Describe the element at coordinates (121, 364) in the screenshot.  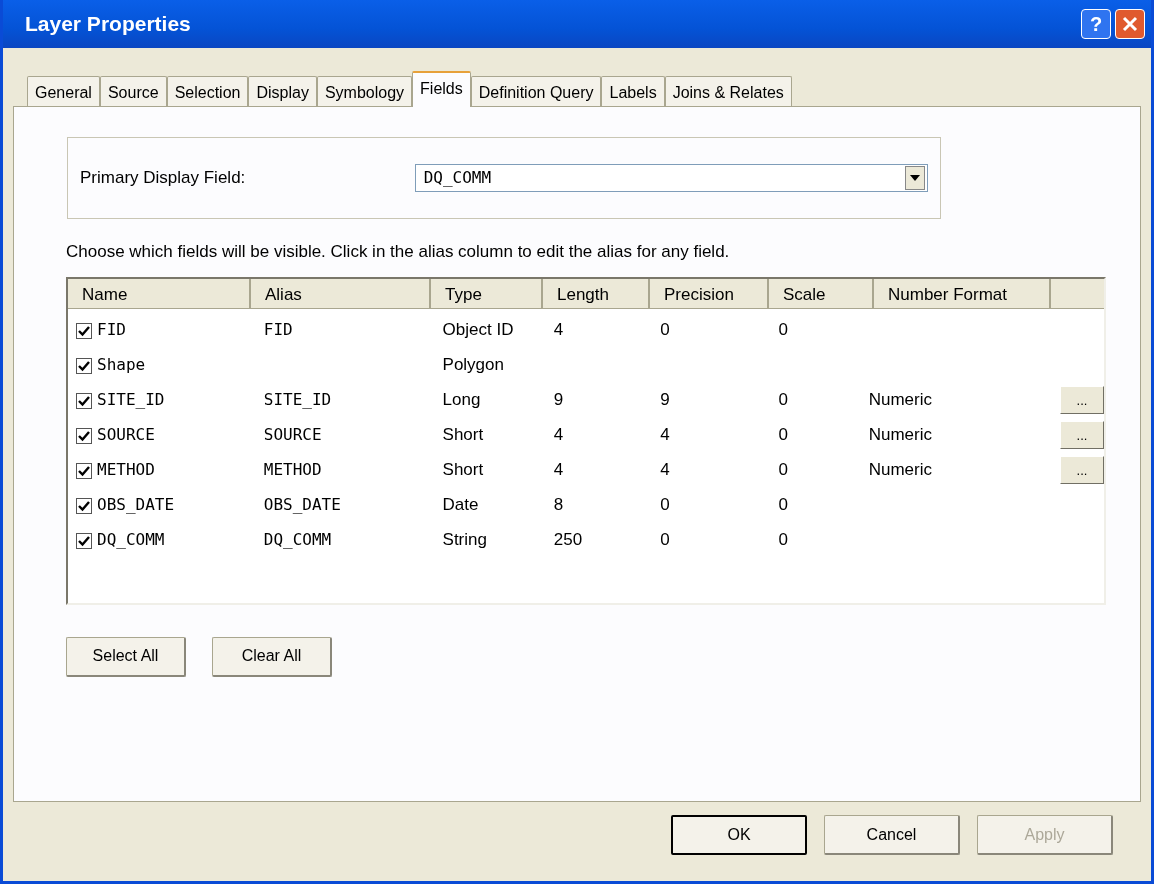
I see `field-name: Shape` at that location.